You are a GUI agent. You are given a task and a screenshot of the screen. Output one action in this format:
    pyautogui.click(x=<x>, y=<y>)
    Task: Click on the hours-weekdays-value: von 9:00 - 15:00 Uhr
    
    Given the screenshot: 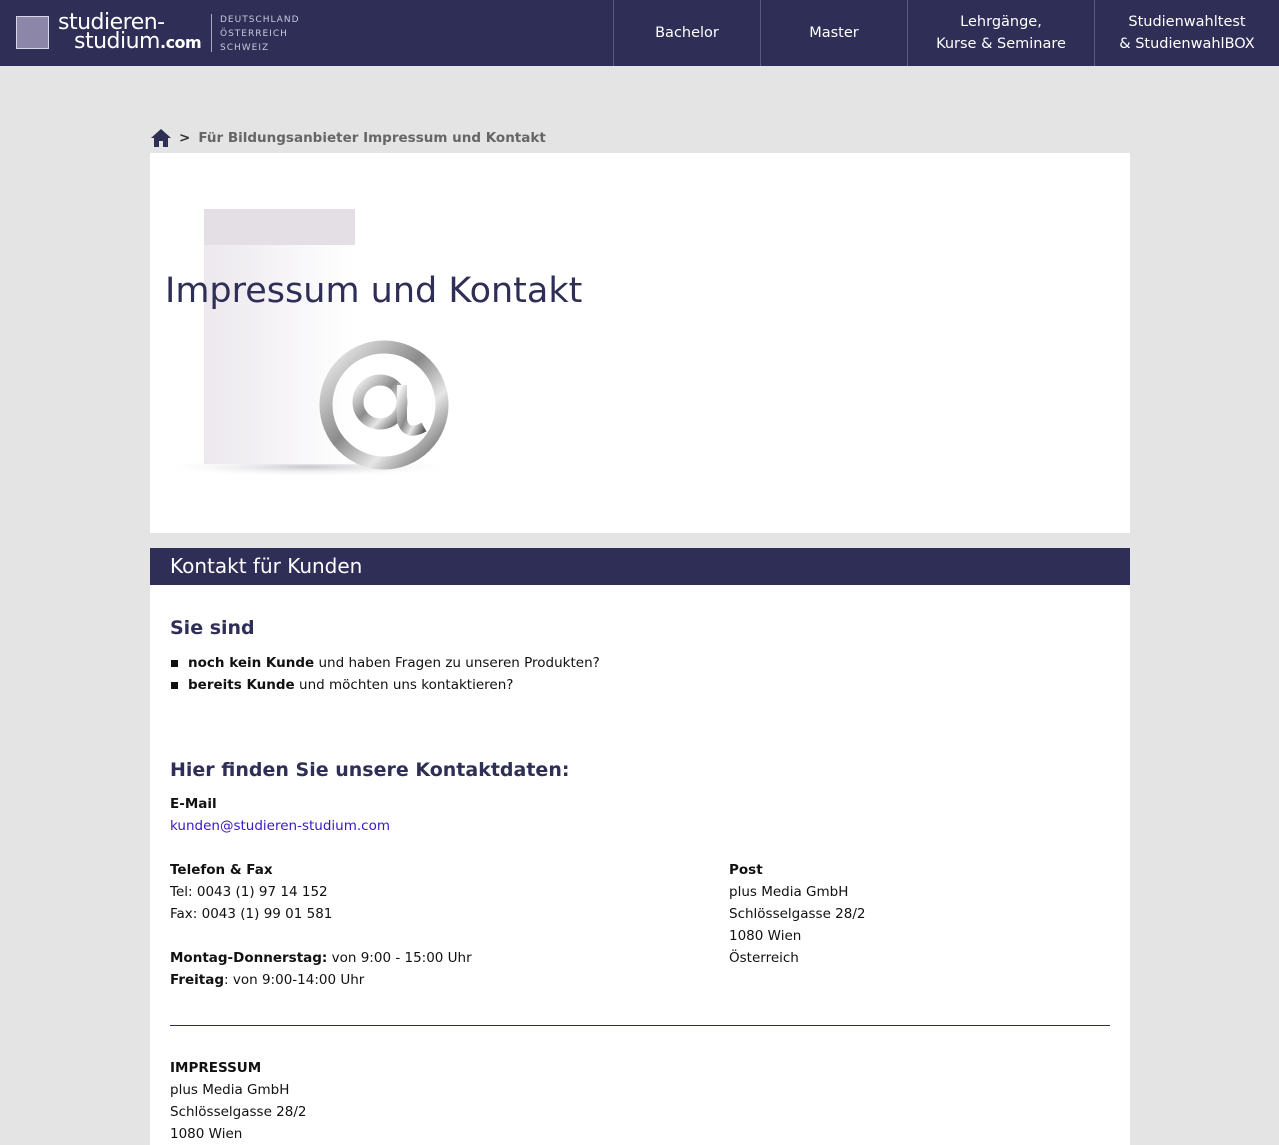 What is the action you would take?
    pyautogui.click(x=399, y=958)
    